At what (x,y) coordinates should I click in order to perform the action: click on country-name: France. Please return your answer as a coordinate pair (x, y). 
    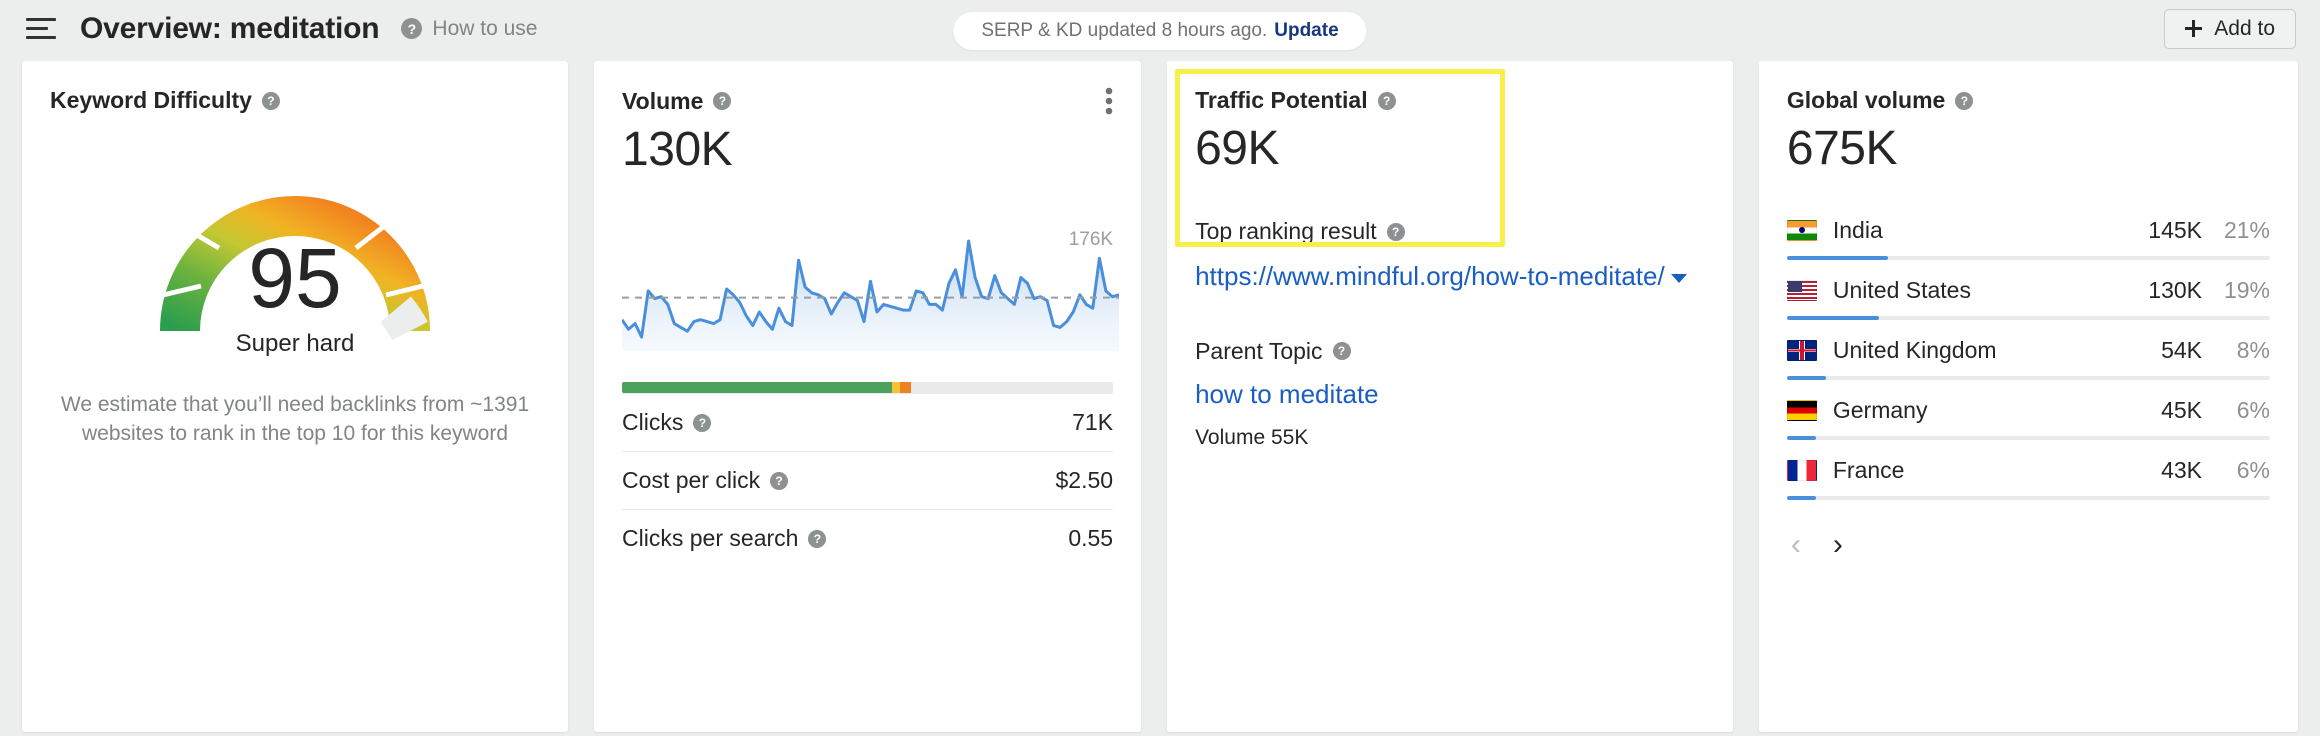
    Looking at the image, I should click on (1868, 469).